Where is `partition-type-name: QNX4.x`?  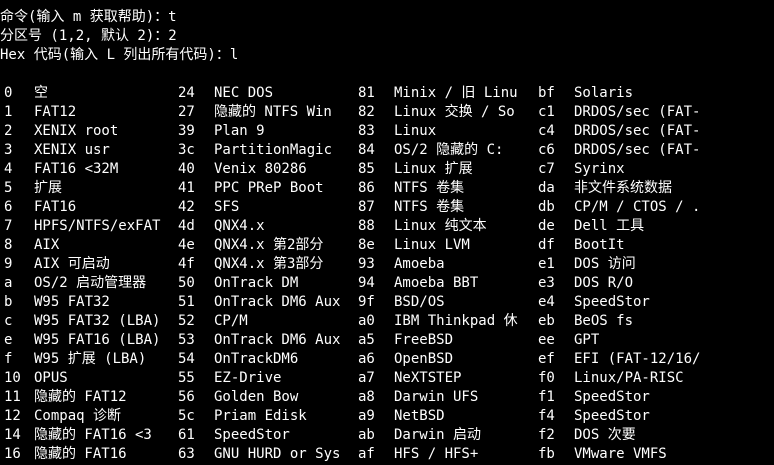
partition-type-name: QNX4.x is located at coordinates (239, 226).